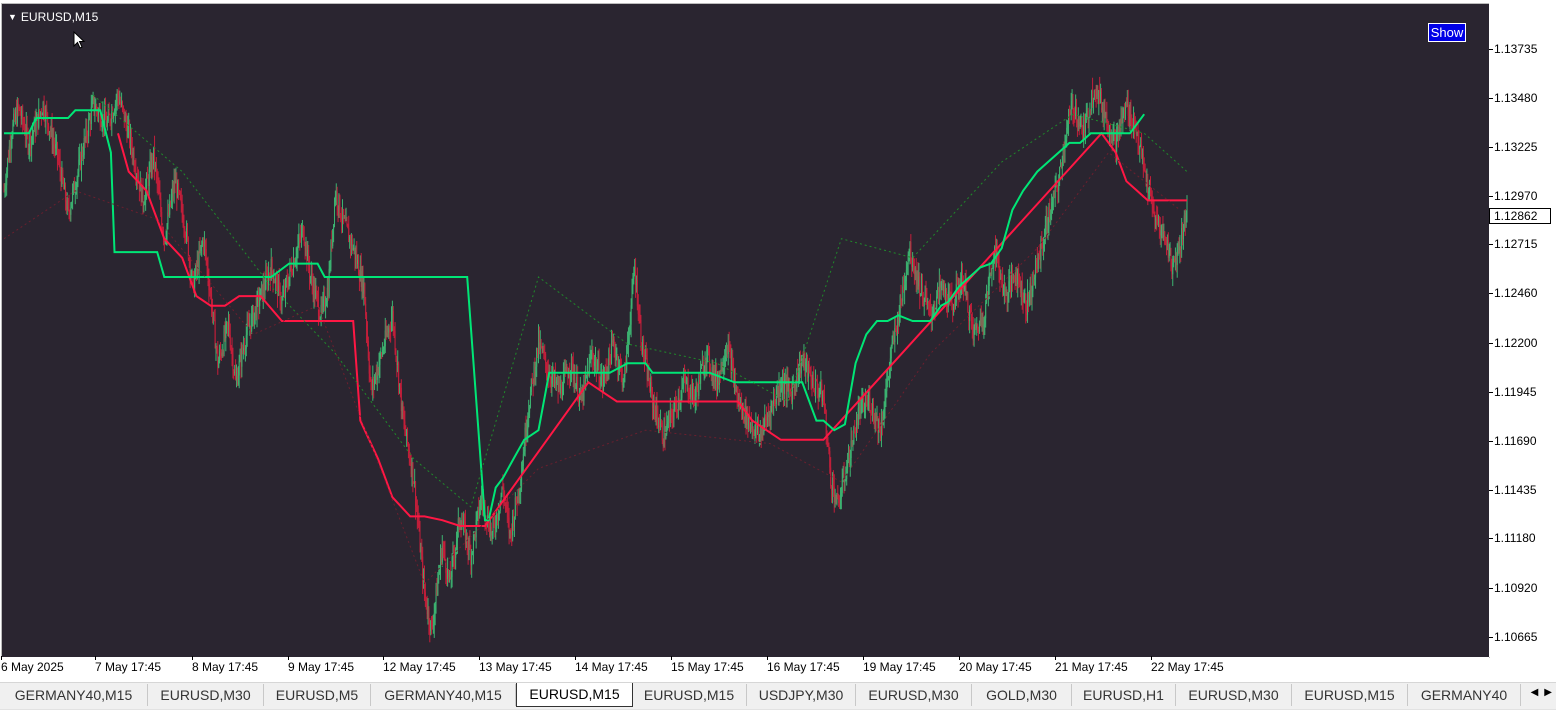 The width and height of the screenshot is (1556, 720). What do you see at coordinates (1548, 692) in the screenshot?
I see `scroll-right-icon: ▶` at bounding box center [1548, 692].